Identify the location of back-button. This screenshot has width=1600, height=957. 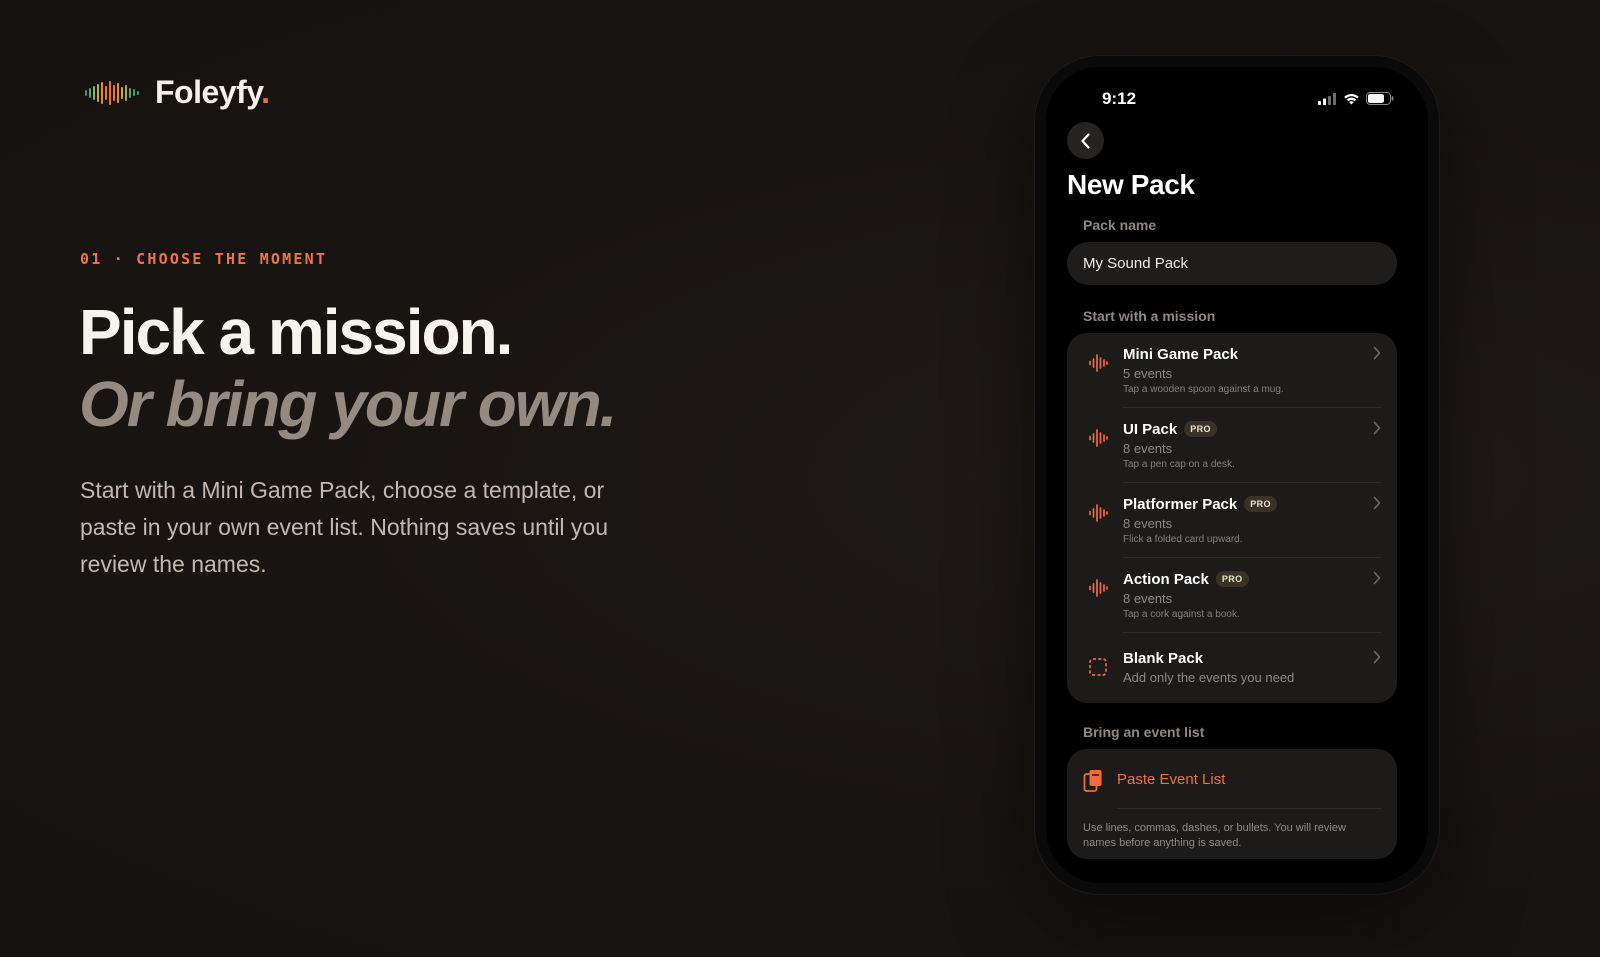
(1085, 140).